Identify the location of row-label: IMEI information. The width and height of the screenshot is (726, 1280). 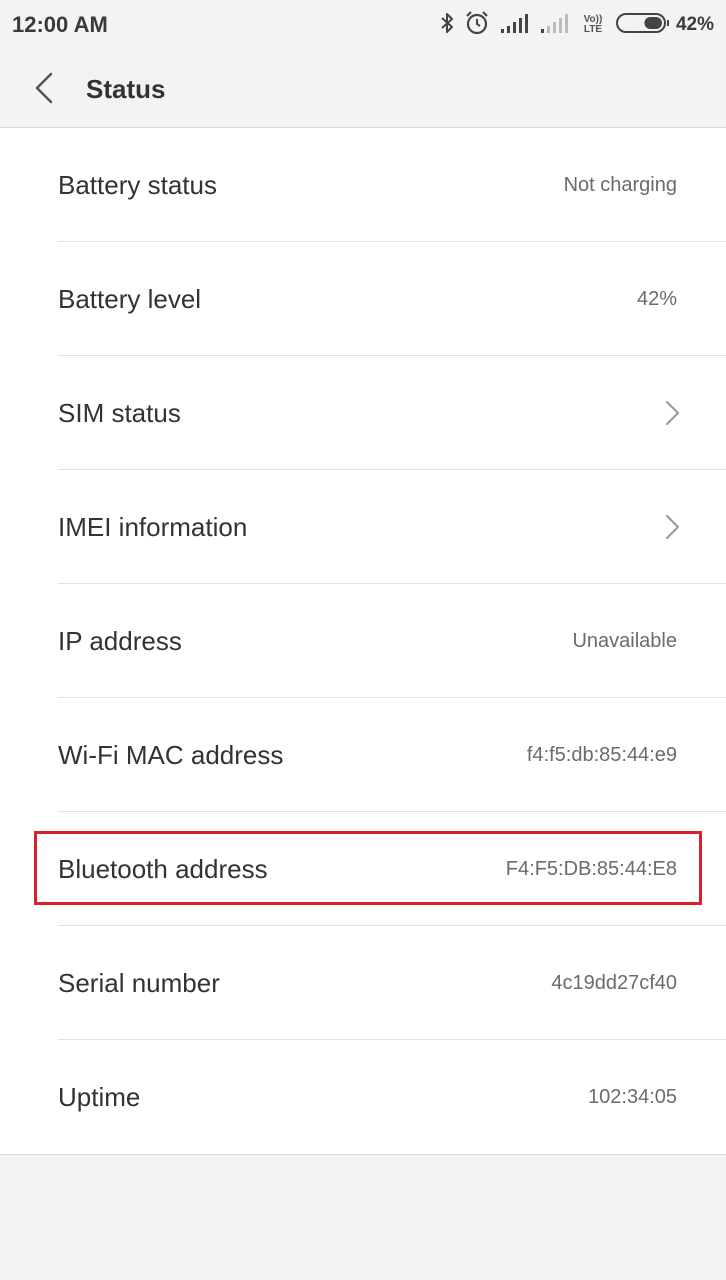
(153, 527).